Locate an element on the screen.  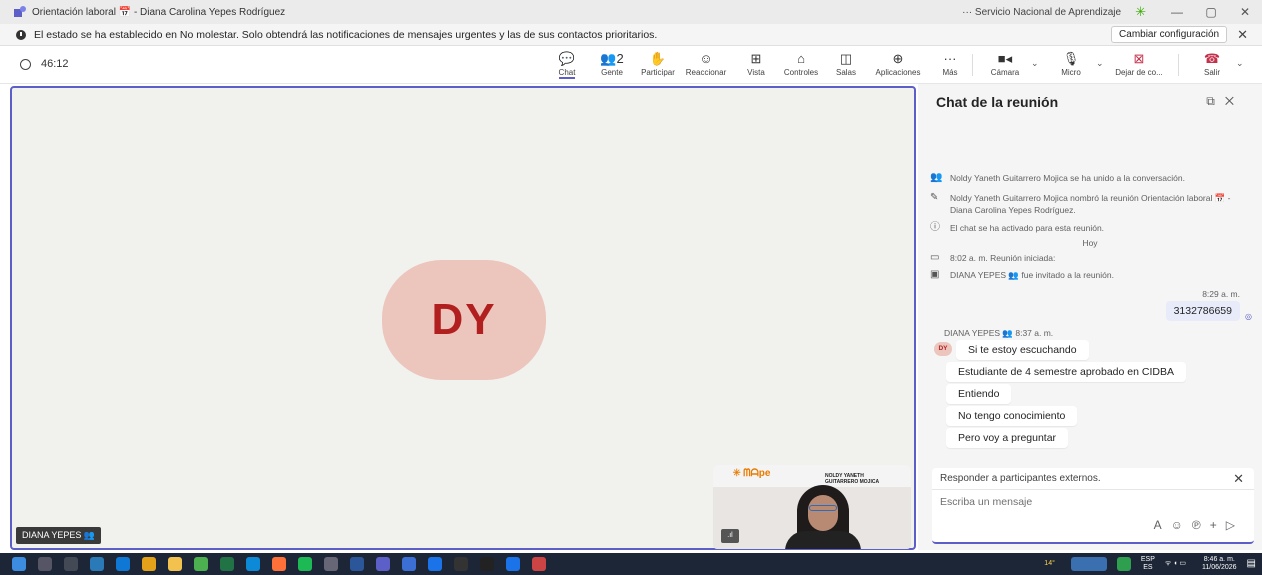
raise-hand-button: ✋ Participar is located at coordinates (658, 66).